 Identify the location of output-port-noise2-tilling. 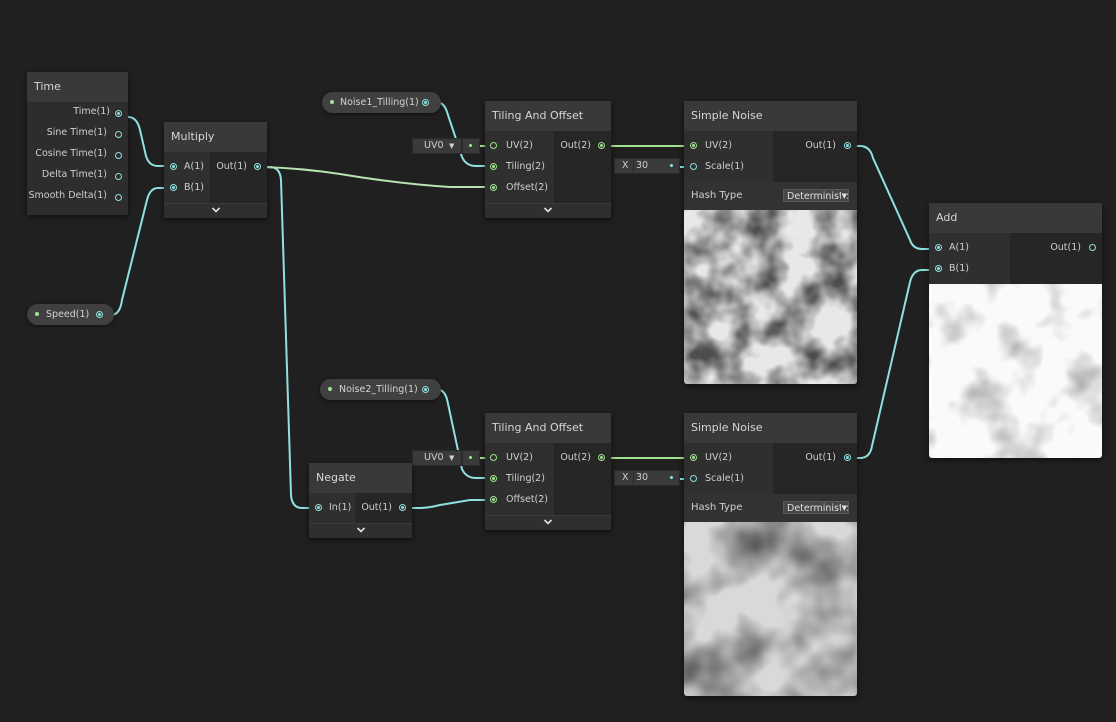
(425, 389).